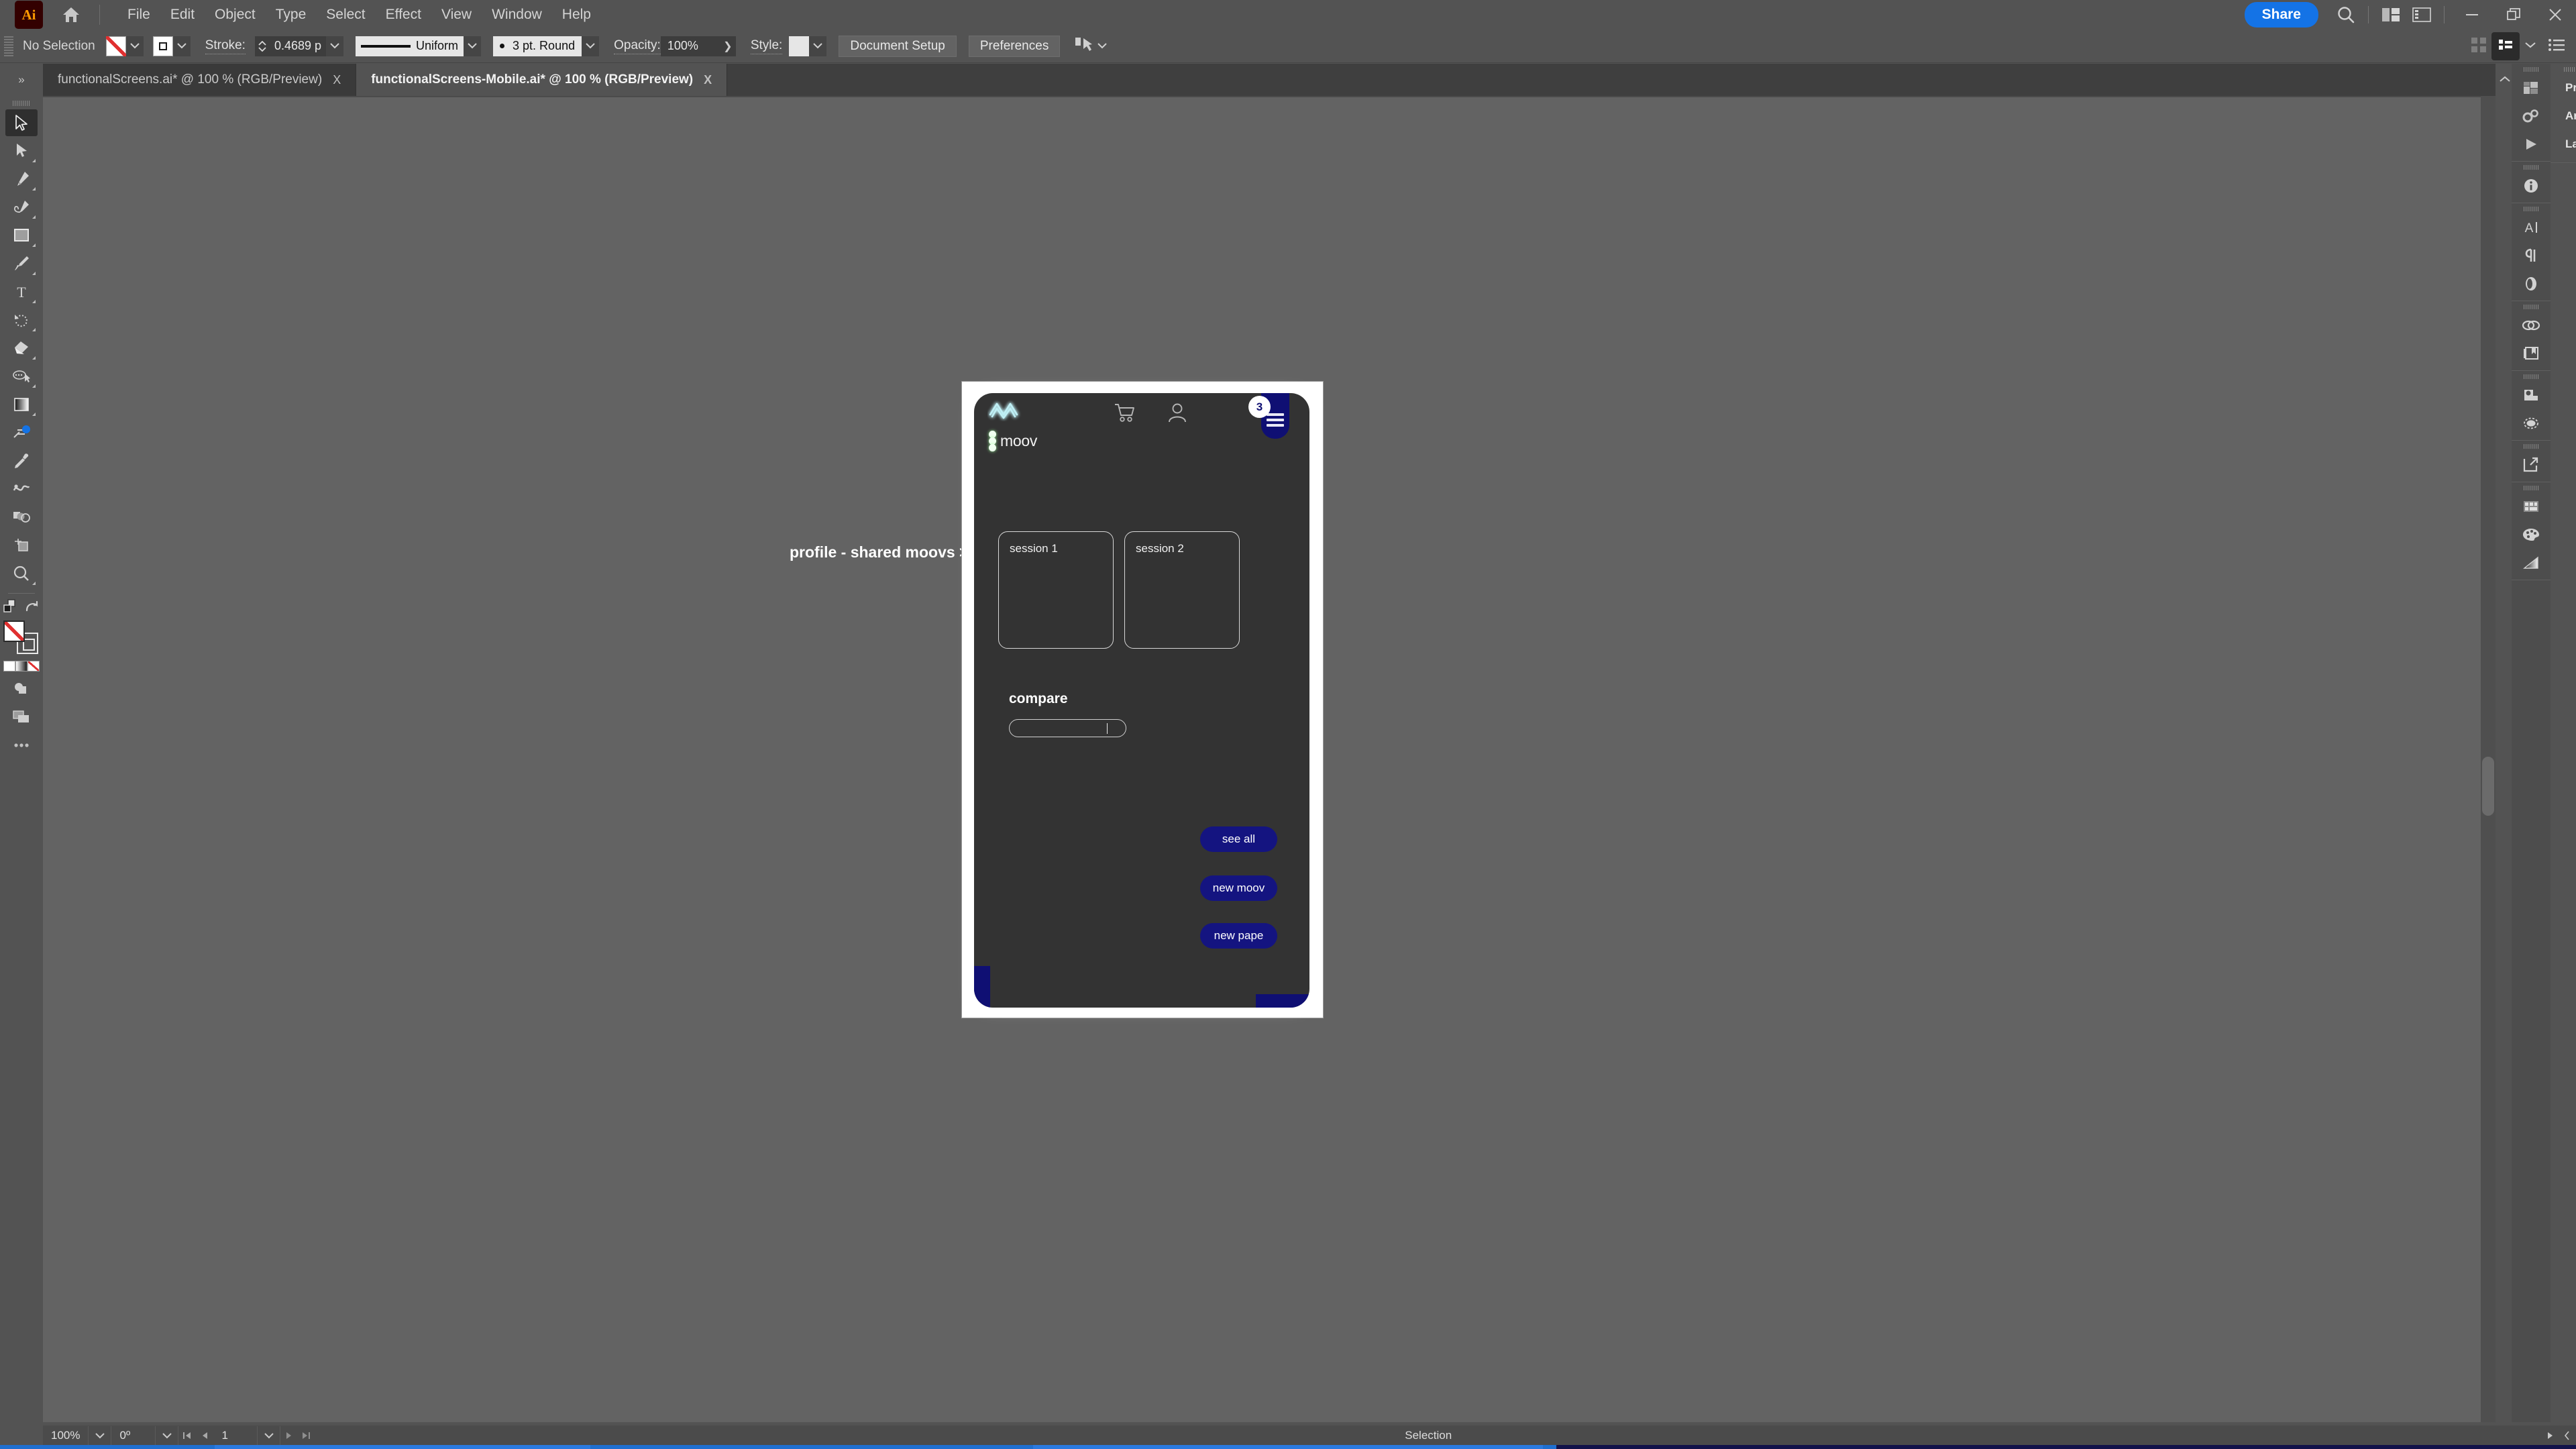 This screenshot has height=1449, width=2576. What do you see at coordinates (2390, 15) in the screenshot?
I see `arrange-documents-icon` at bounding box center [2390, 15].